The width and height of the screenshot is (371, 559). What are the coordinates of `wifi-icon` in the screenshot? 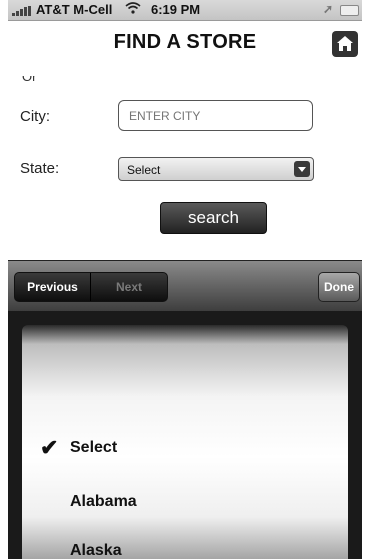 It's located at (133, 9).